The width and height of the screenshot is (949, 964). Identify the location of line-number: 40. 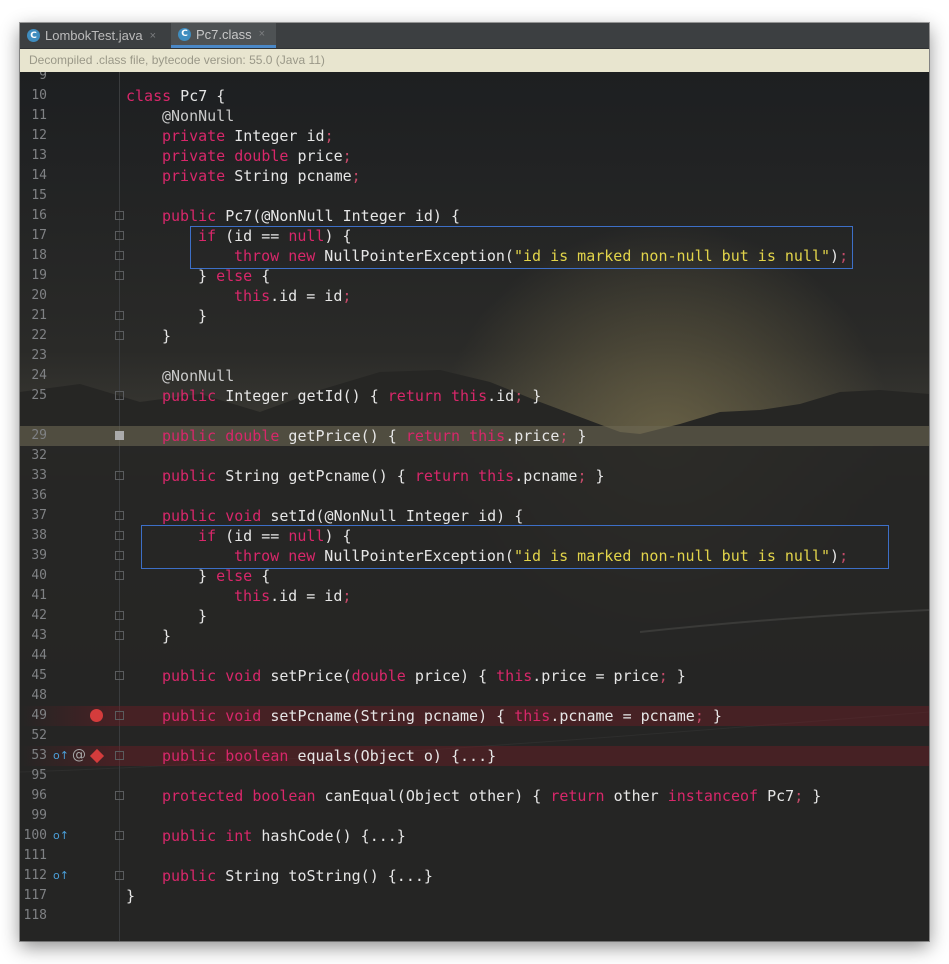
(39, 575).